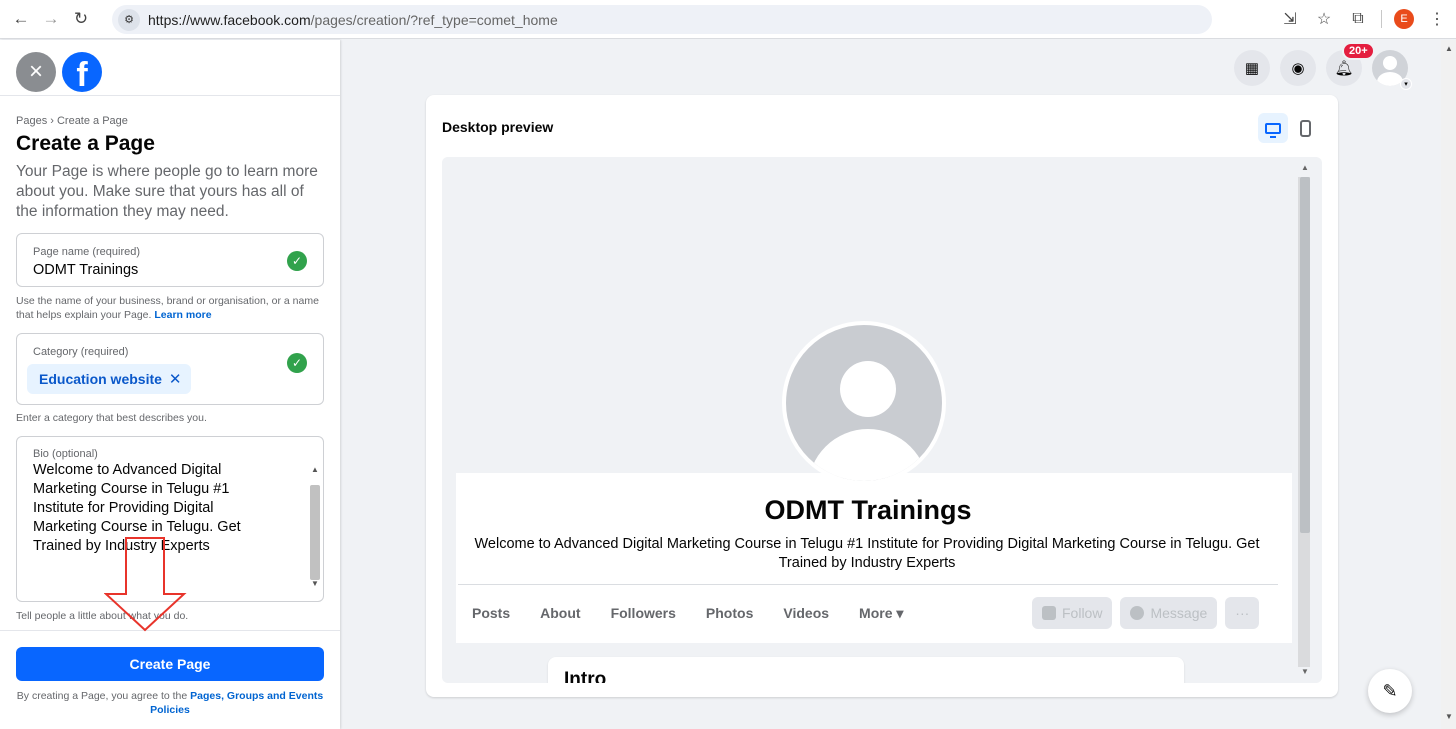 This screenshot has height=729, width=1456. What do you see at coordinates (1324, 19) in the screenshot?
I see `bookmark-star-icon: ☆` at bounding box center [1324, 19].